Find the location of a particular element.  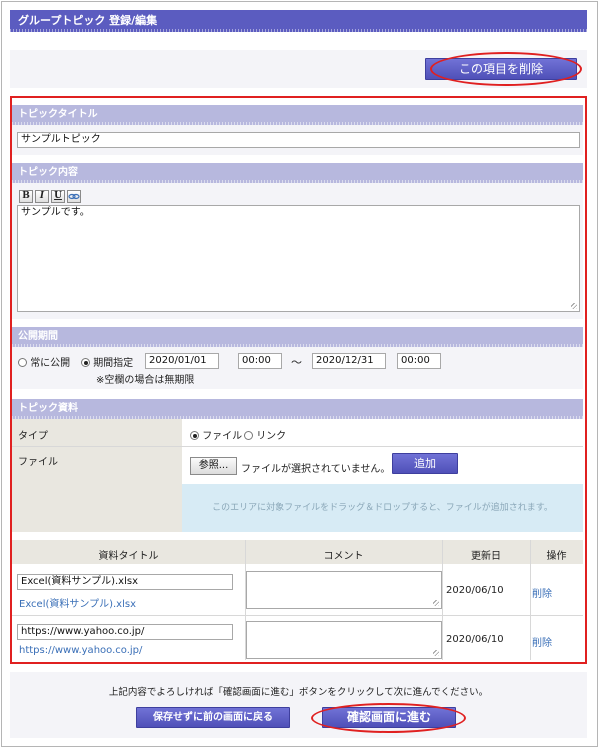

italic-button: I is located at coordinates (42, 196).